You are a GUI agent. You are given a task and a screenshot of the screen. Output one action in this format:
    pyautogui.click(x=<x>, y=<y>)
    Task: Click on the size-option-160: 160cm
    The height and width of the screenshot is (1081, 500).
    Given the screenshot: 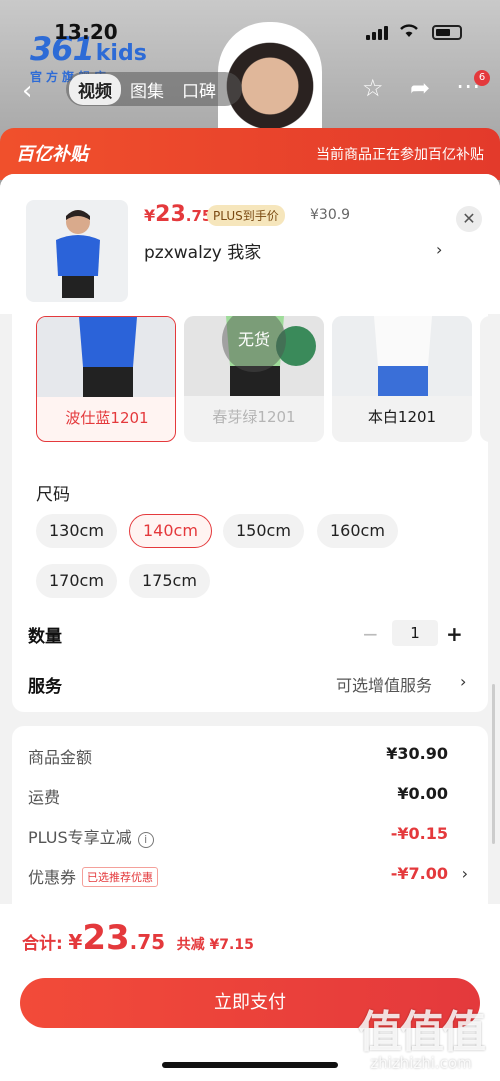 What is the action you would take?
    pyautogui.click(x=357, y=531)
    